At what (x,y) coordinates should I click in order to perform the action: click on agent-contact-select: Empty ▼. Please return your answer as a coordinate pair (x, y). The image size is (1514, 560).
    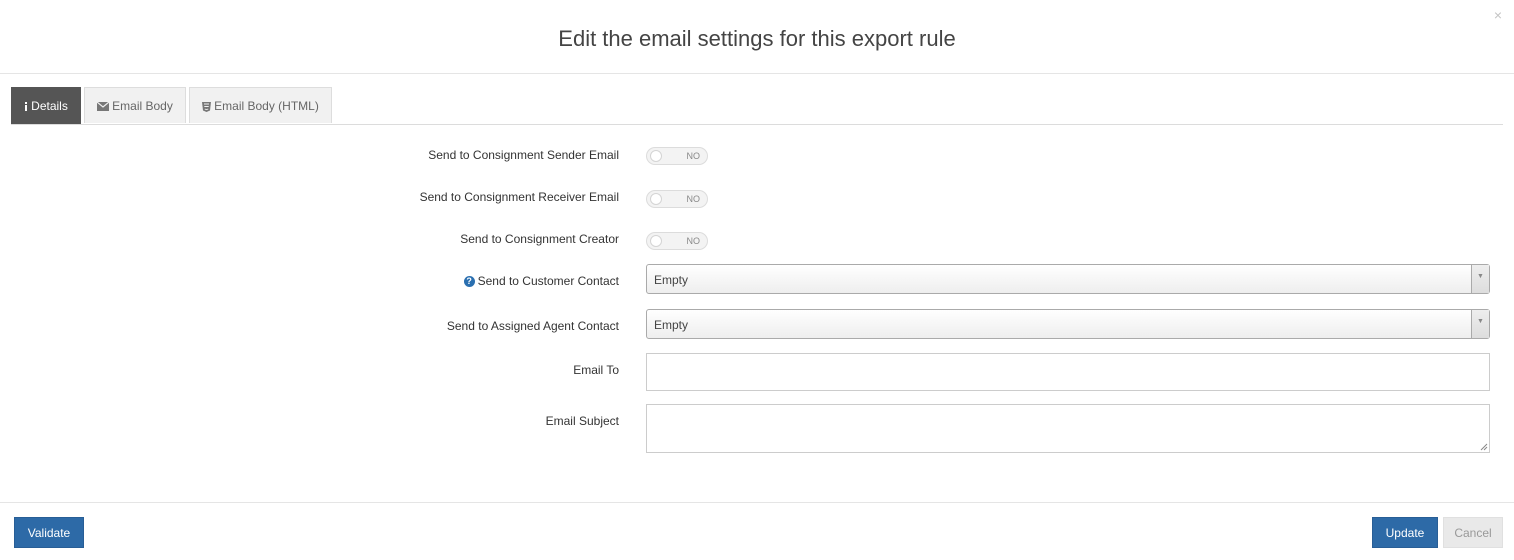
    Looking at the image, I should click on (1068, 324).